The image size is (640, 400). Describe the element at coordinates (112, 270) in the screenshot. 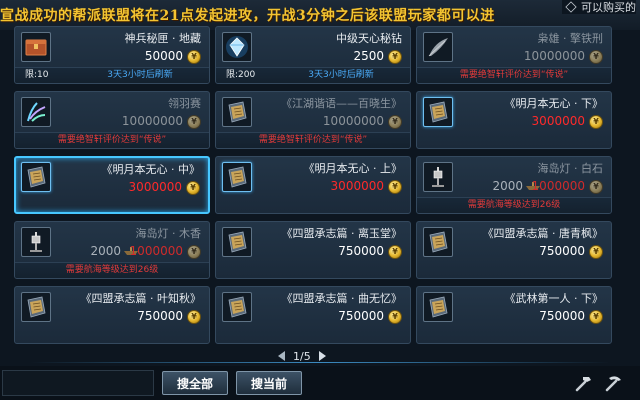

I see `purchase-requirement: 需要航海等级达到26级` at that location.